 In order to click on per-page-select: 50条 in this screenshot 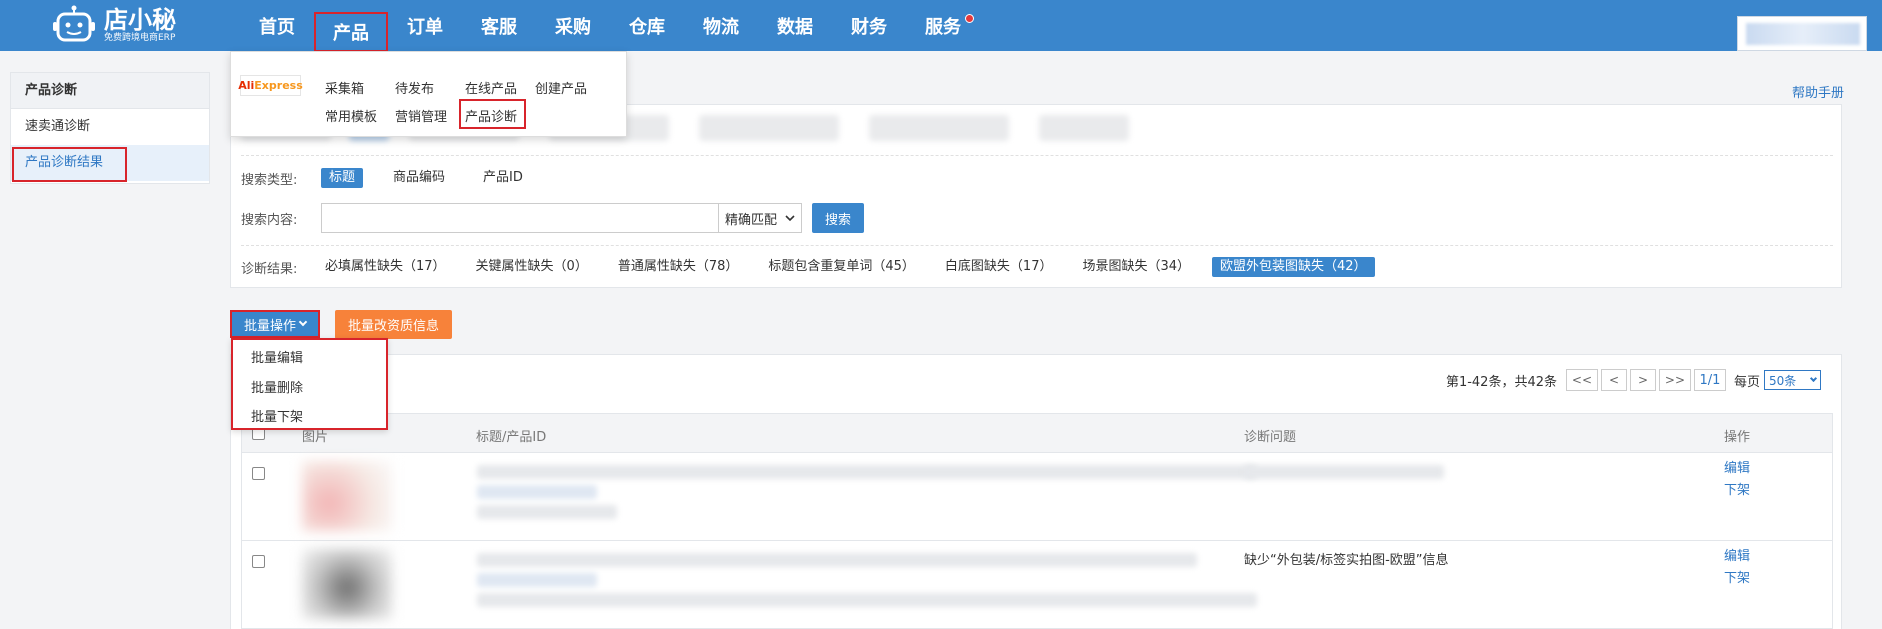, I will do `click(1792, 380)`.